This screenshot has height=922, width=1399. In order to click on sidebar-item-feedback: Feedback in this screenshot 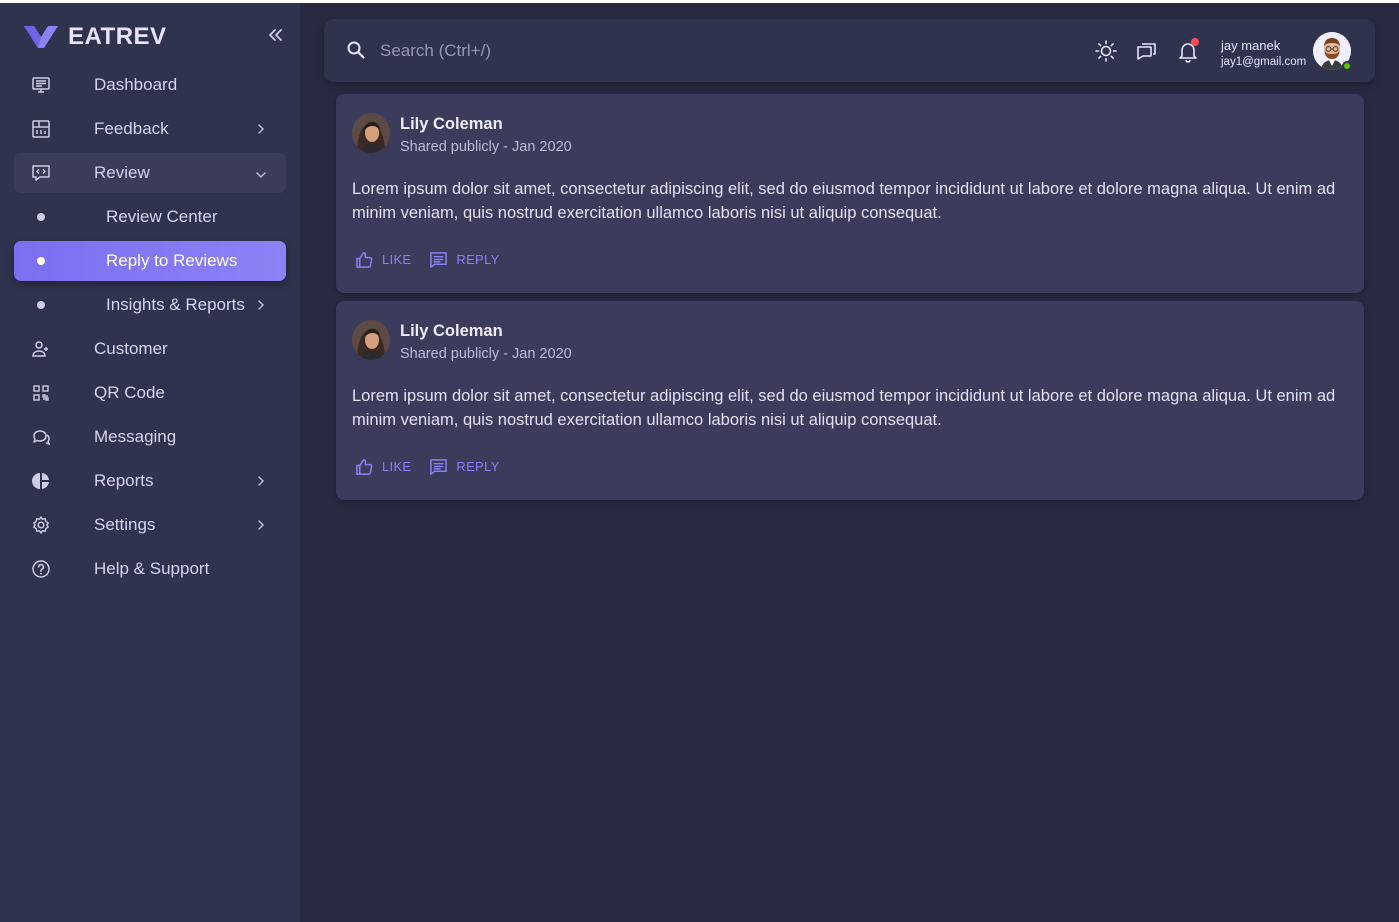, I will do `click(150, 129)`.